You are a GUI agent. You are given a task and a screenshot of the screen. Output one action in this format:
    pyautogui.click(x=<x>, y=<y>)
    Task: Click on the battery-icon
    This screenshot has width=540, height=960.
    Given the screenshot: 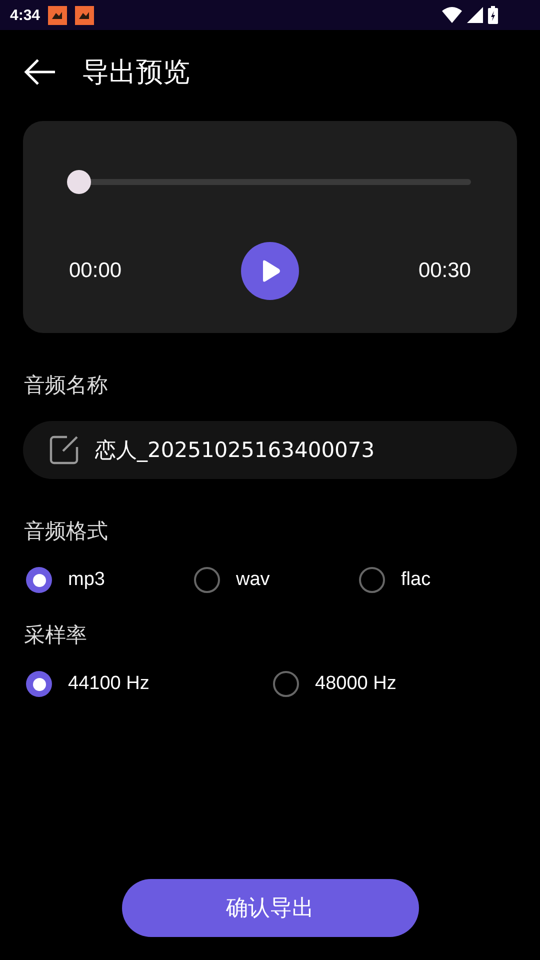 What is the action you would take?
    pyautogui.click(x=493, y=15)
    